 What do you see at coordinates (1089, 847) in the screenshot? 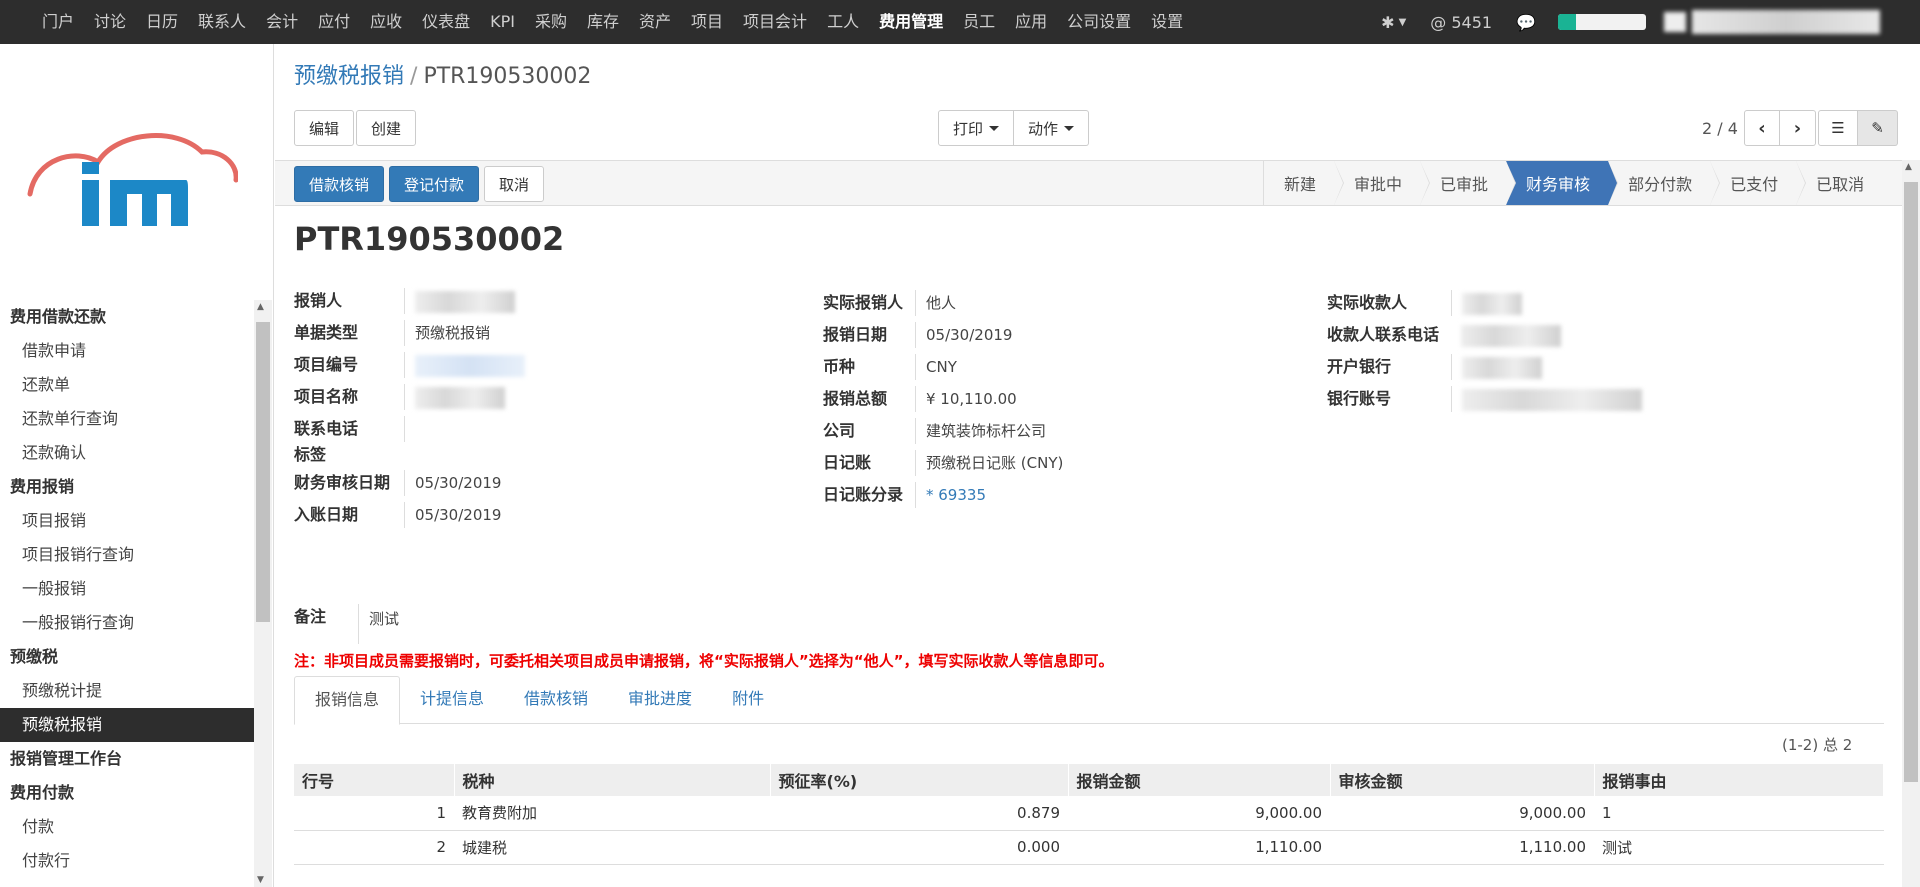
I see `table-row: 2 城建税 0.000 1,110.00 1,110.00 测试` at bounding box center [1089, 847].